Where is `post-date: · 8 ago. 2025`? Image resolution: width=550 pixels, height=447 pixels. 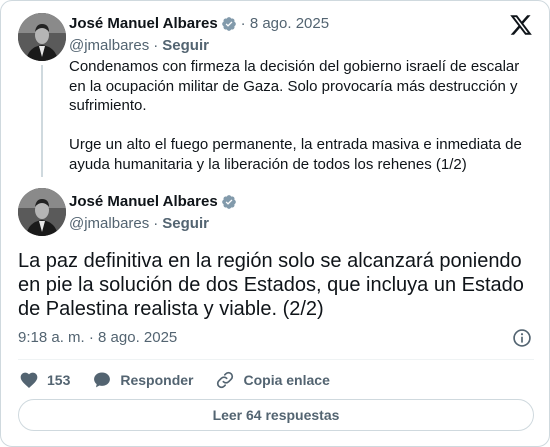 post-date: · 8 ago. 2025 is located at coordinates (285, 23).